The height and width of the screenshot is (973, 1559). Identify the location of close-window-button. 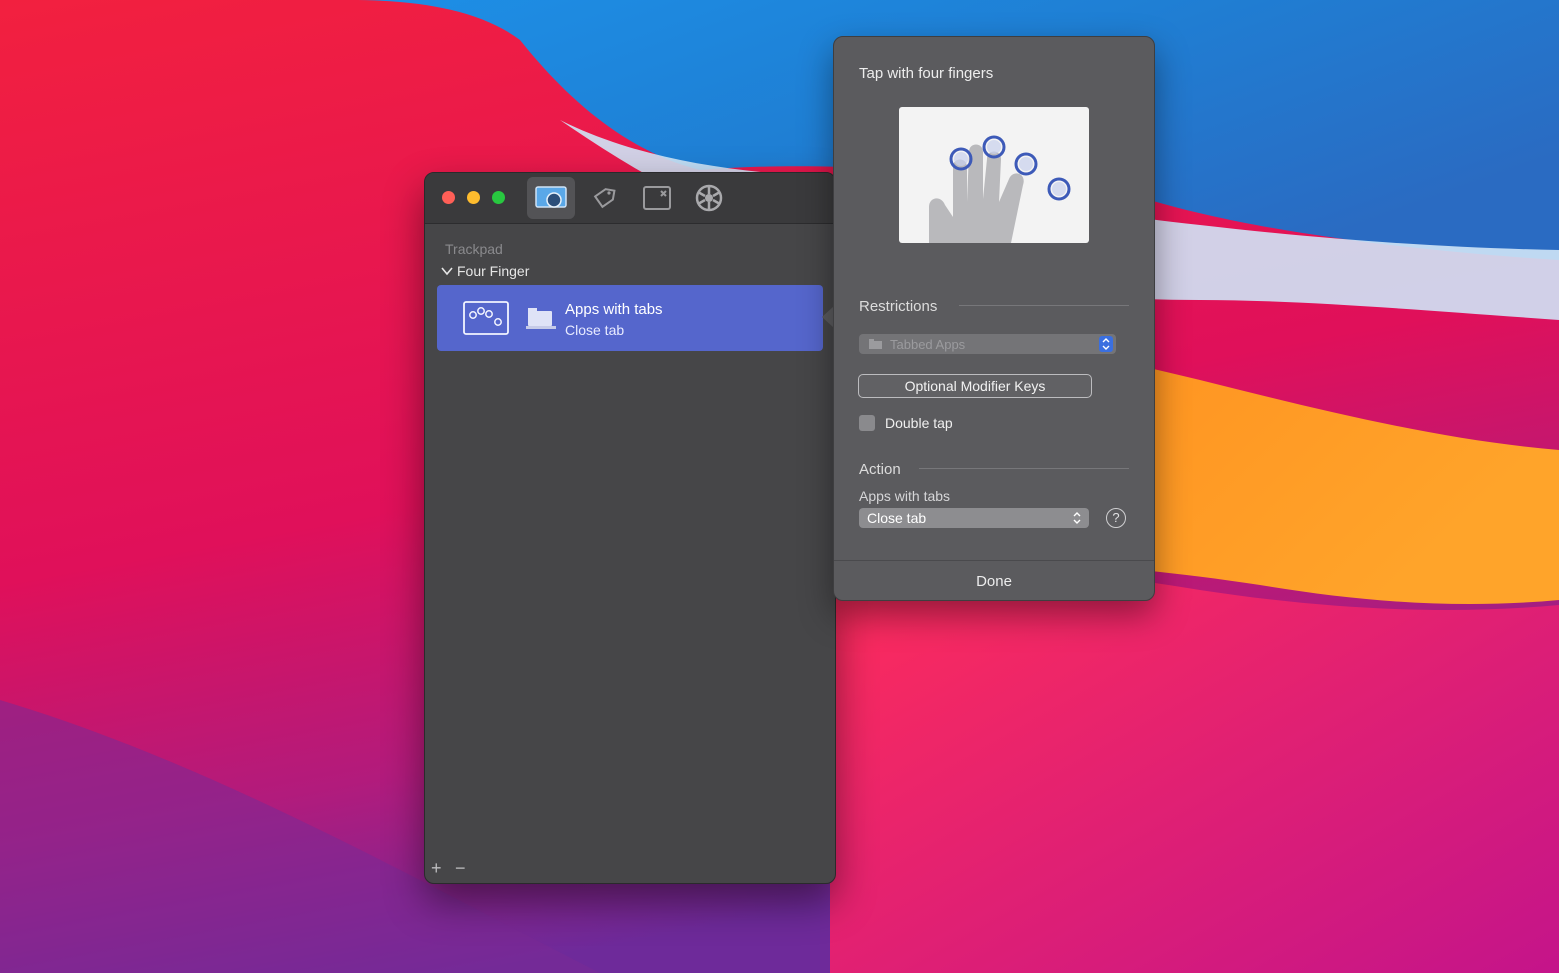
(448, 197).